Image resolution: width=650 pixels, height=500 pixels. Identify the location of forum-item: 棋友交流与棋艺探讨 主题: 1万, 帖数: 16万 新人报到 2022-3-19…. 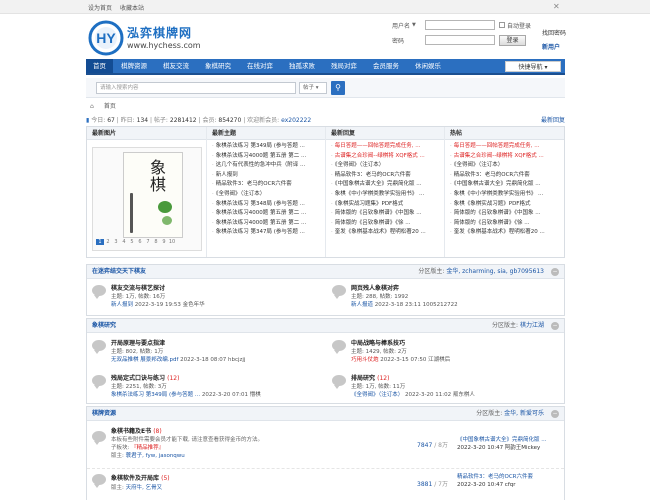
(202, 297).